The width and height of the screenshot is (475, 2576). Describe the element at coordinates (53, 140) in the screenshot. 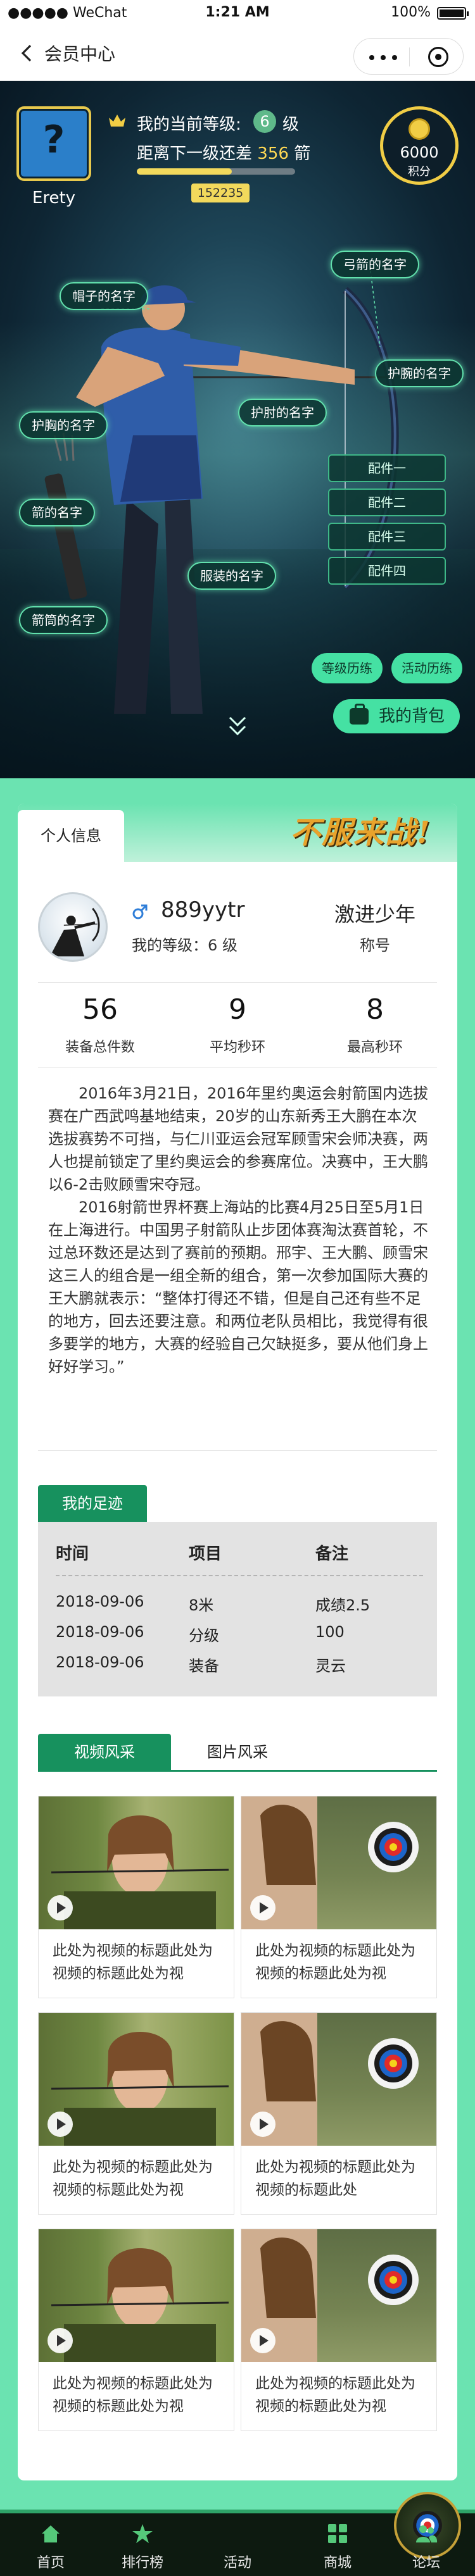

I see `unknown-avatar-icon: ?` at that location.